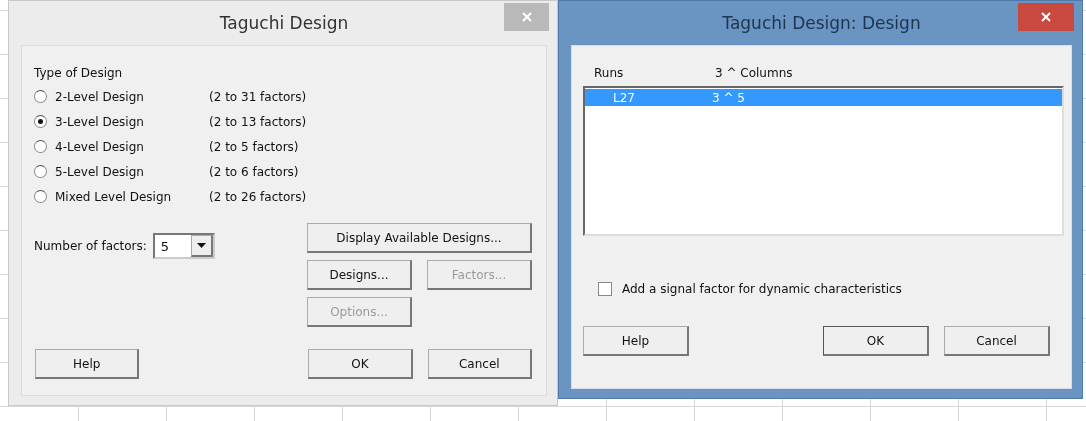 The height and width of the screenshot is (421, 1086). Describe the element at coordinates (729, 97) in the screenshot. I see `list-cell-text: 3 ^ 5` at that location.